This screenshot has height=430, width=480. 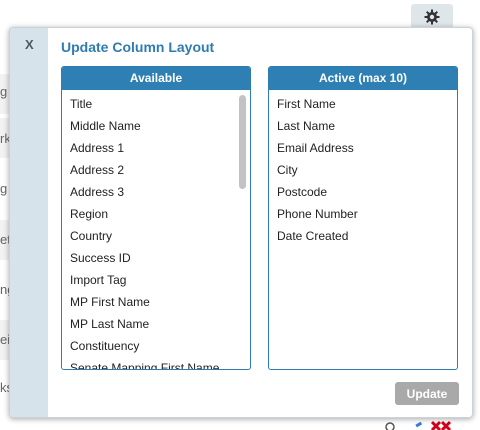 I want to click on available-item: Constituency, so click(x=156, y=346).